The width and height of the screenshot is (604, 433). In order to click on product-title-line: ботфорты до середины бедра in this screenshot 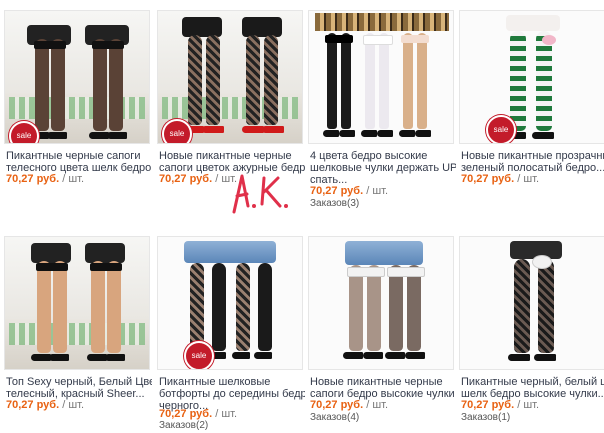, I will do `click(232, 394)`.